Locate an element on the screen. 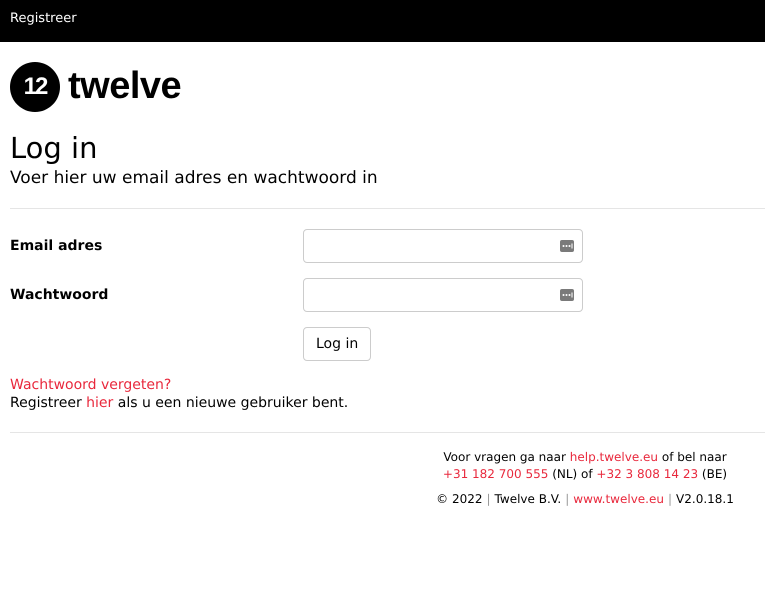 This screenshot has width=765, height=590. register-here-link: hier is located at coordinates (100, 403).